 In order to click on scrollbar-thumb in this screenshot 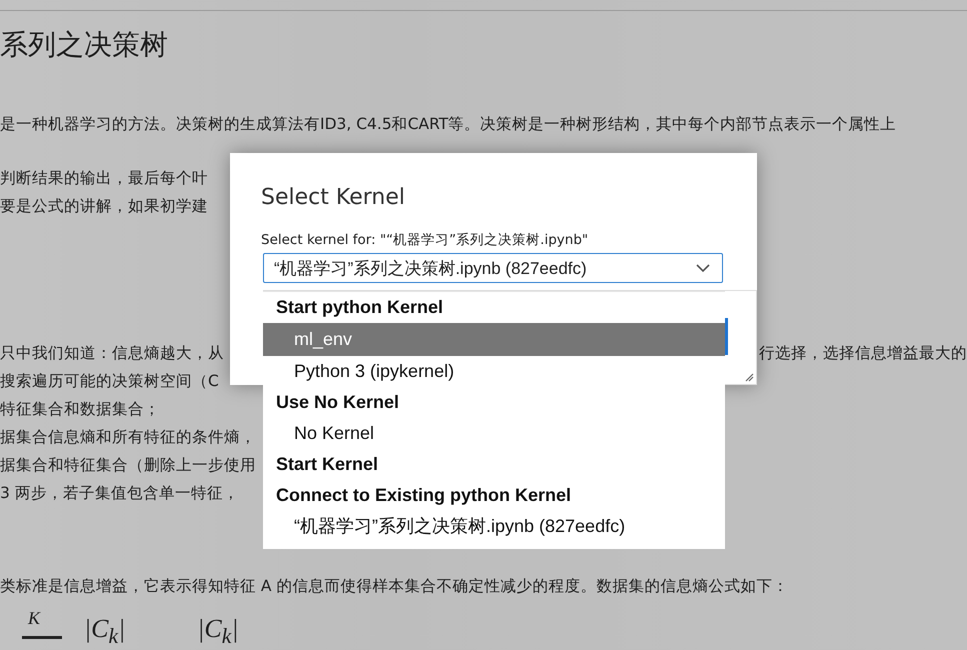, I will do `click(726, 336)`.